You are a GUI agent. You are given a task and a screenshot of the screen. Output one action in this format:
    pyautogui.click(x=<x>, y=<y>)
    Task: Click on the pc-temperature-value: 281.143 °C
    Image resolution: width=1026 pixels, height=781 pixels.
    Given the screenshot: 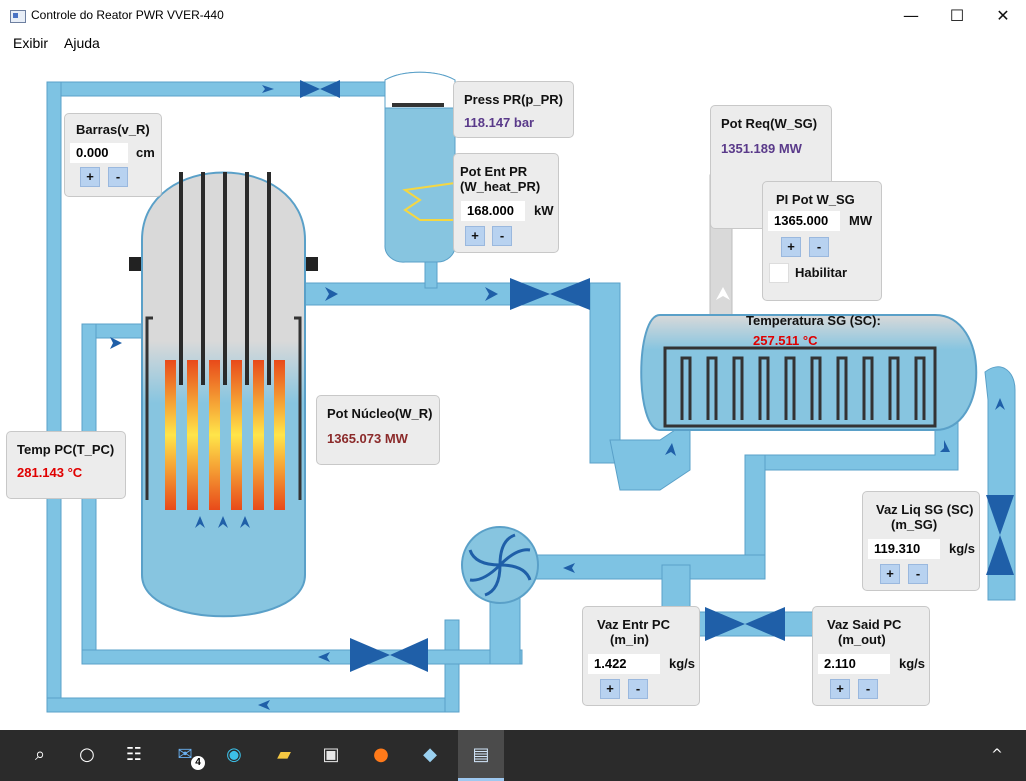 What is the action you would take?
    pyautogui.click(x=50, y=472)
    